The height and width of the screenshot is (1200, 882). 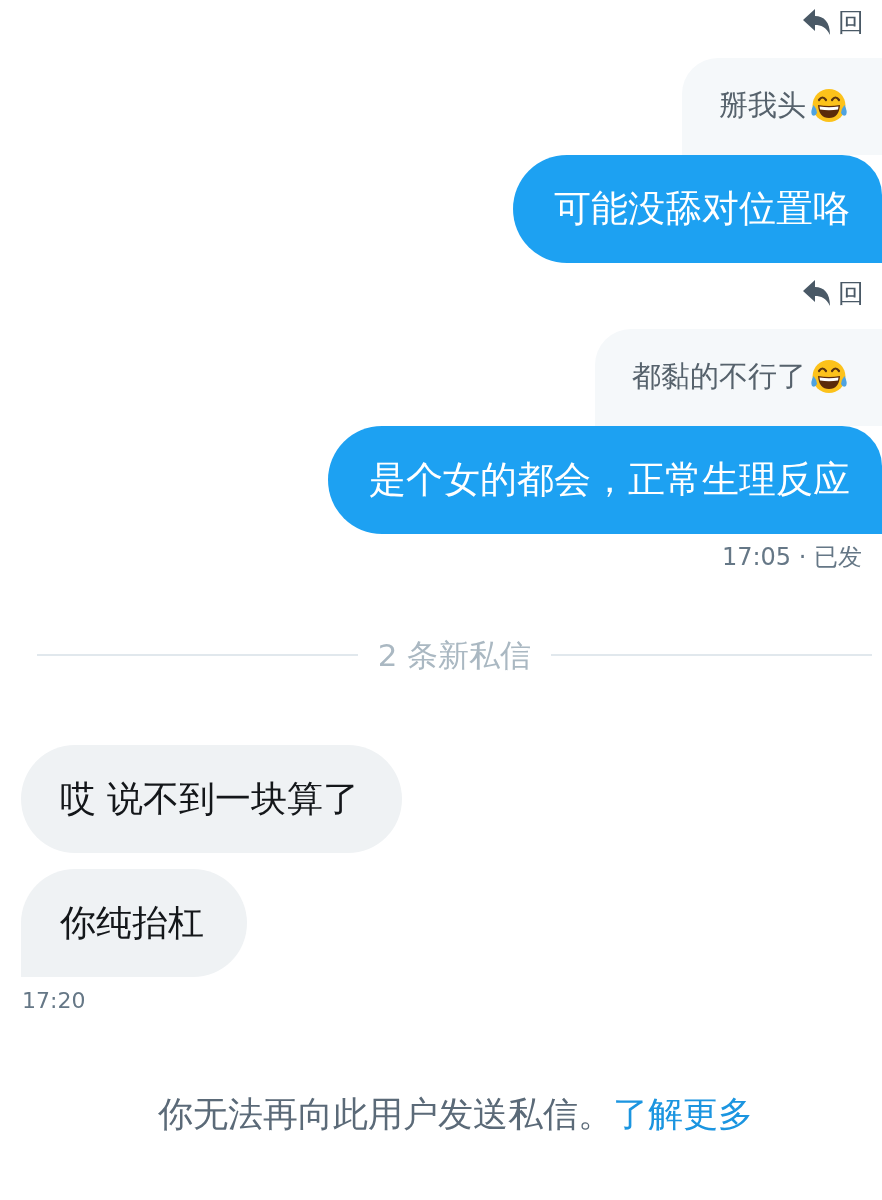 What do you see at coordinates (605, 480) in the screenshot?
I see `sent-message-bubble: 是个女的都会，正常生理反应` at bounding box center [605, 480].